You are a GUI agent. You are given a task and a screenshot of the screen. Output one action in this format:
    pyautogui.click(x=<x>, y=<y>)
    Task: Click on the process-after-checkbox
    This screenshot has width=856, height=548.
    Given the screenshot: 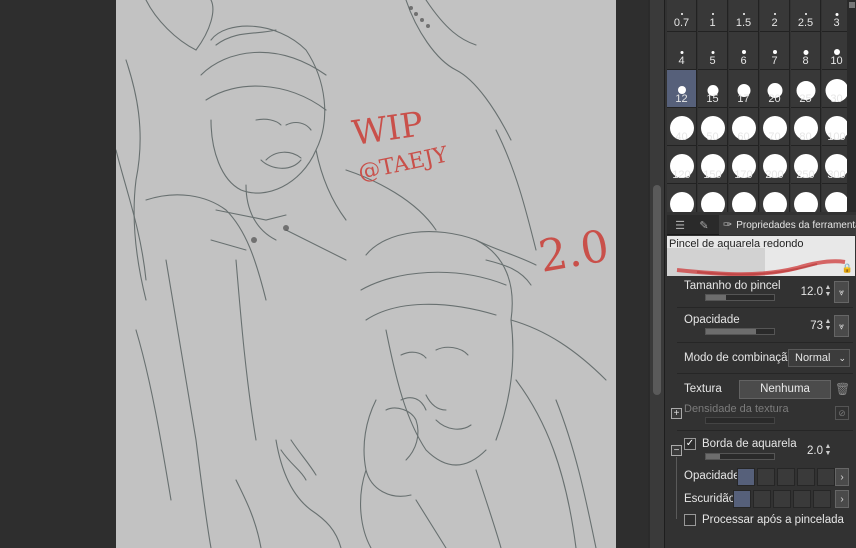 What is the action you would take?
    pyautogui.click(x=690, y=520)
    